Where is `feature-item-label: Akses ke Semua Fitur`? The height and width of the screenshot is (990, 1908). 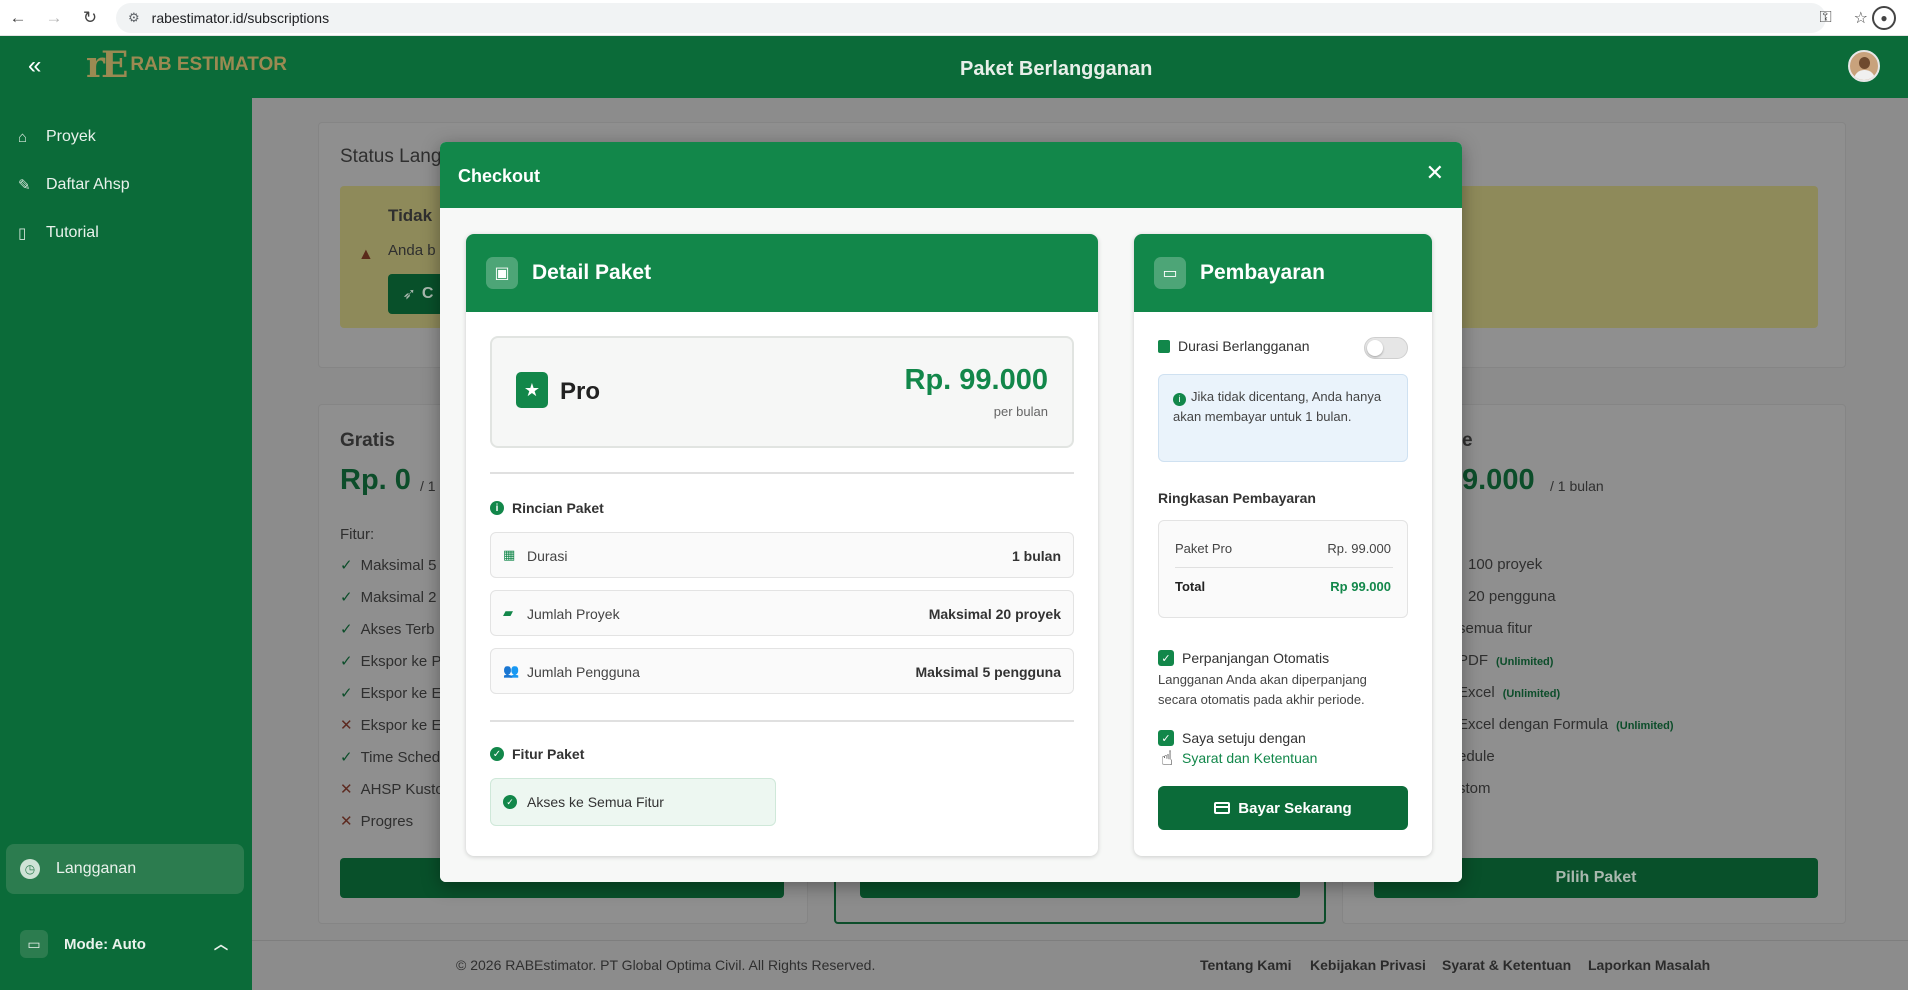
feature-item-label: Akses ke Semua Fitur is located at coordinates (595, 802).